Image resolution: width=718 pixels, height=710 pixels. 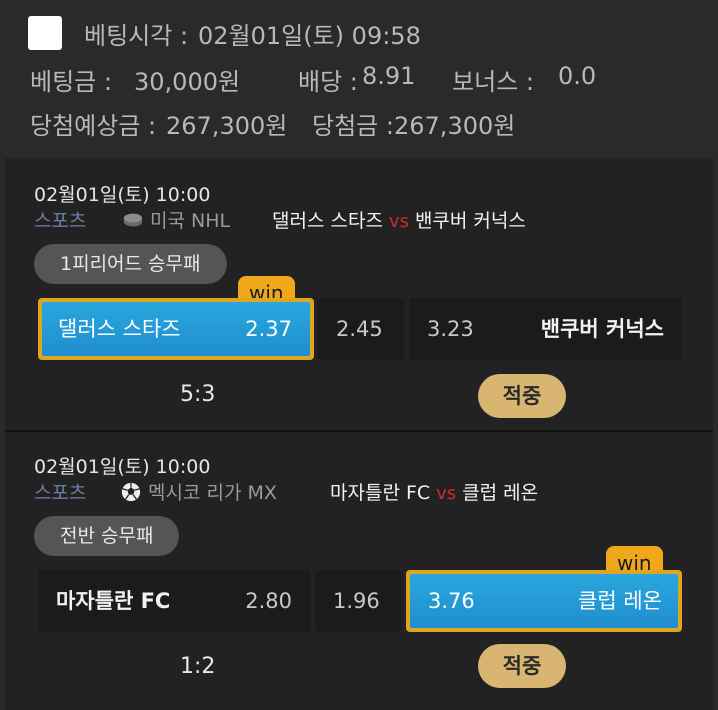 I want to click on bonus-value: 0.0, so click(x=577, y=76).